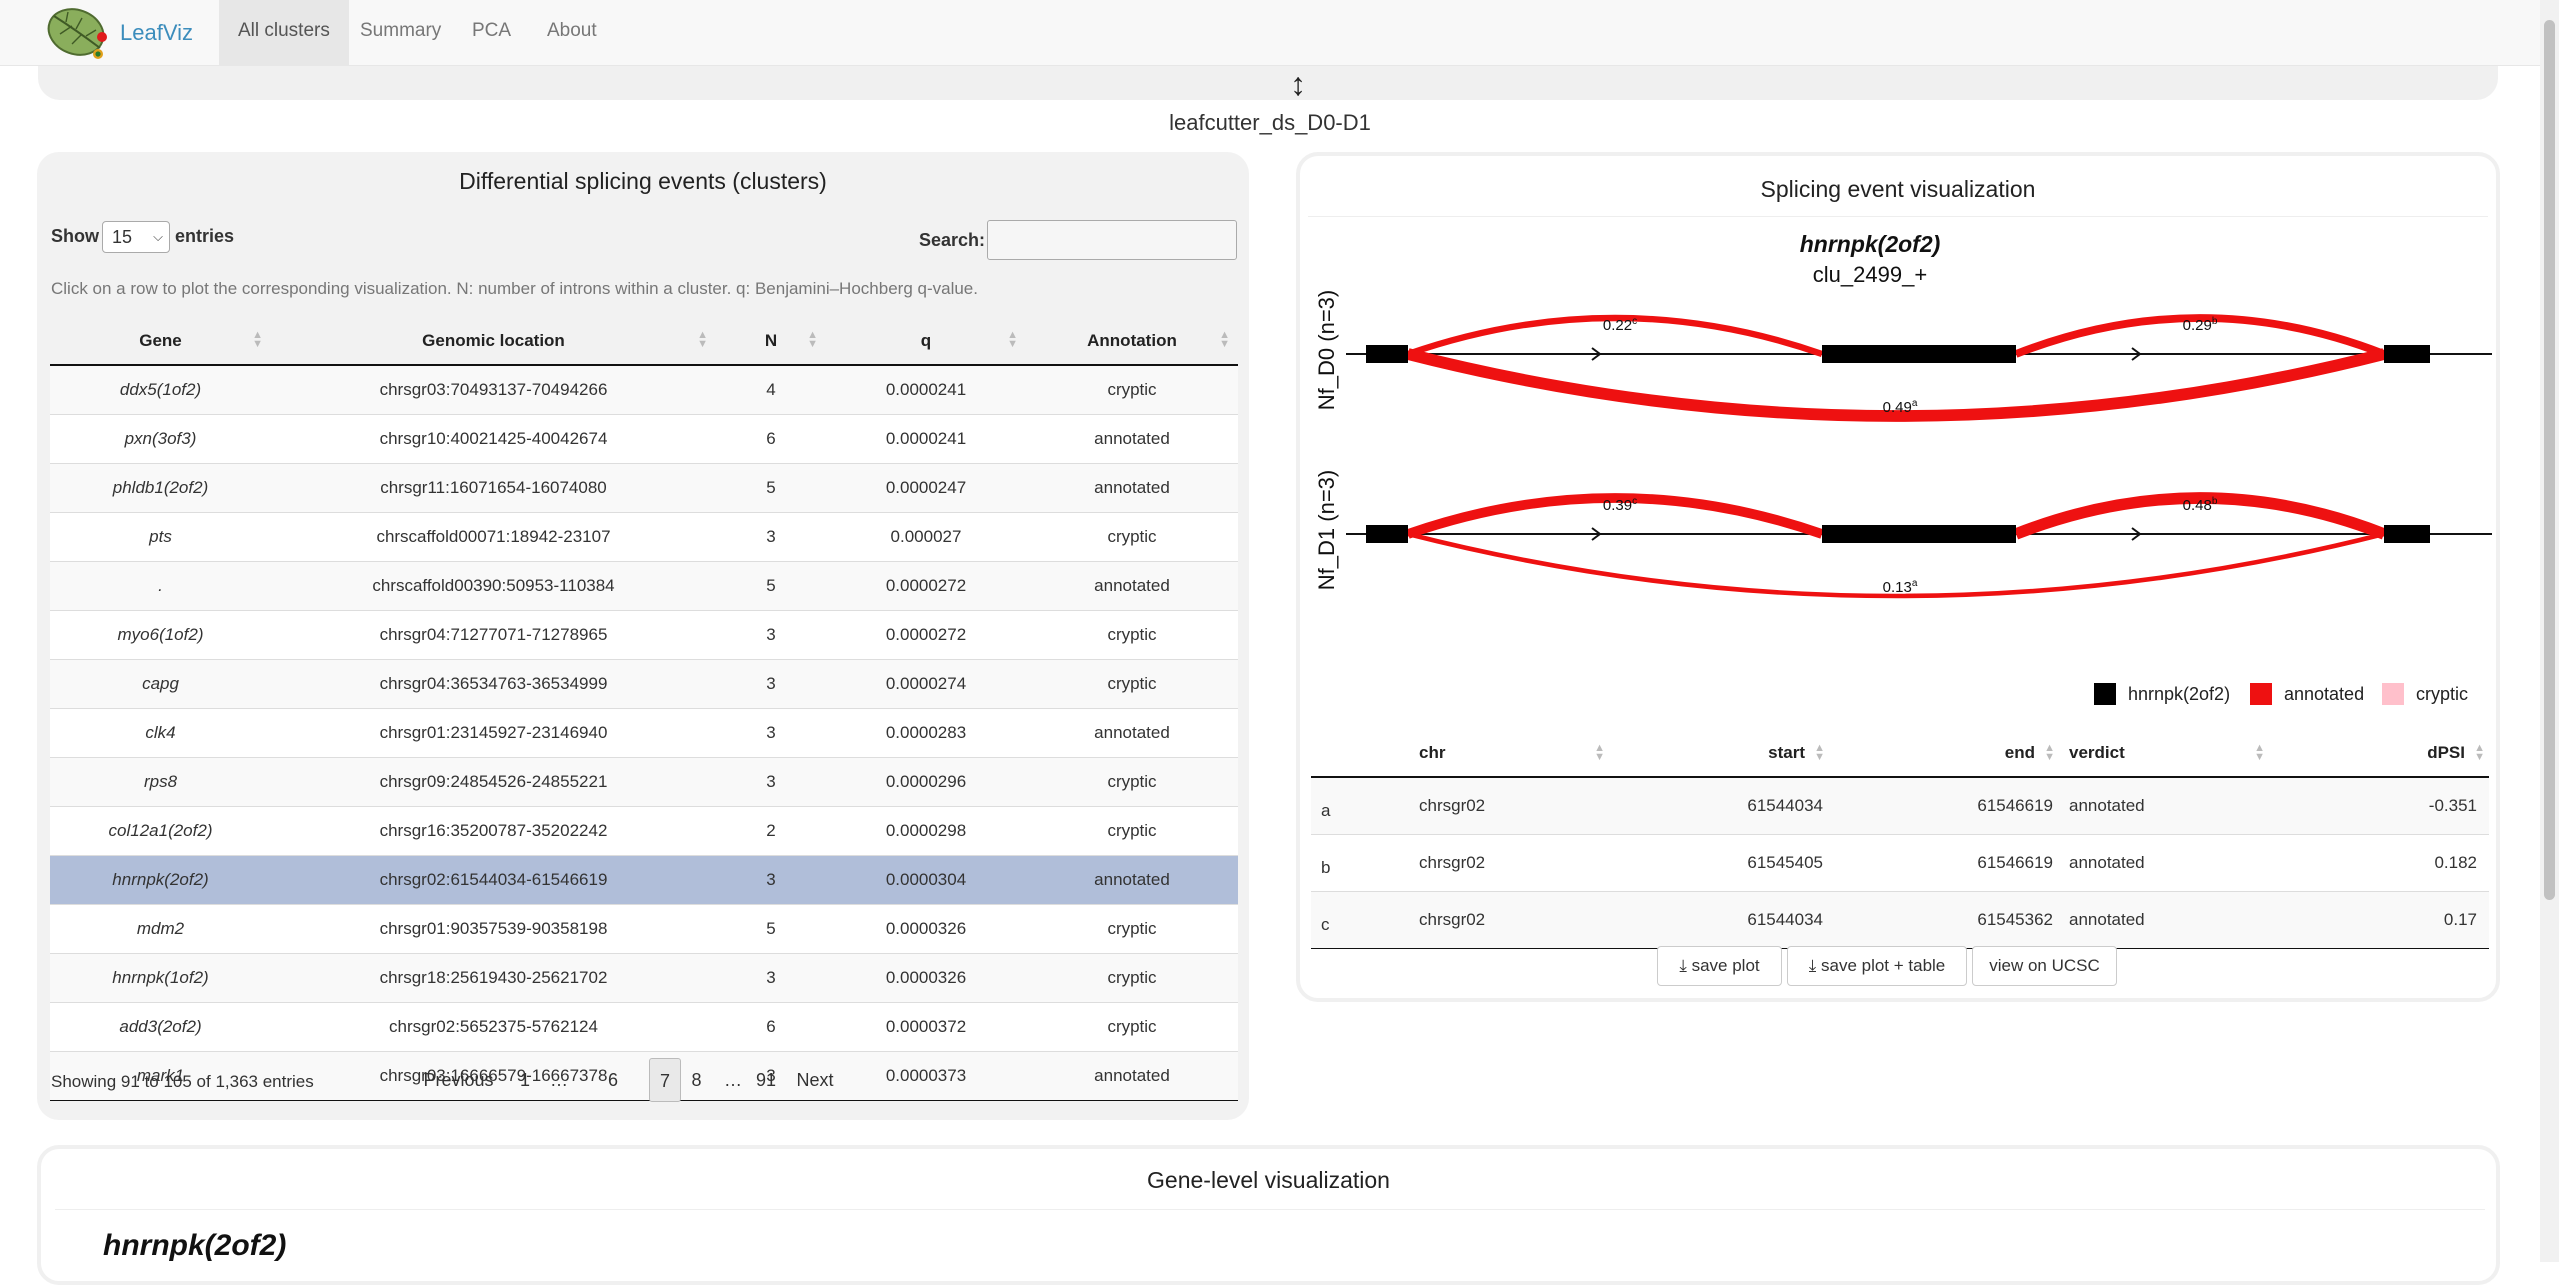 Image resolution: width=2559 pixels, height=1285 pixels. What do you see at coordinates (400, 32) in the screenshot?
I see `nav-summary: Summary` at bounding box center [400, 32].